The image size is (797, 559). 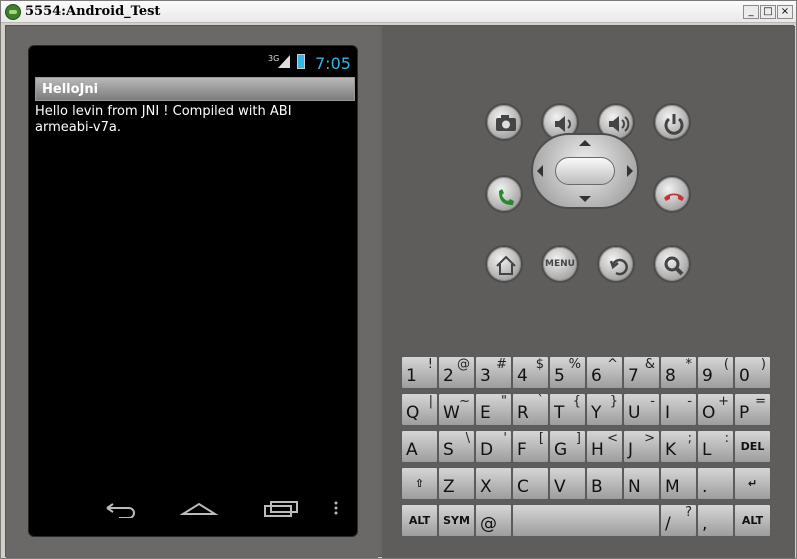 I want to click on menu-button: MENU, so click(x=560, y=264).